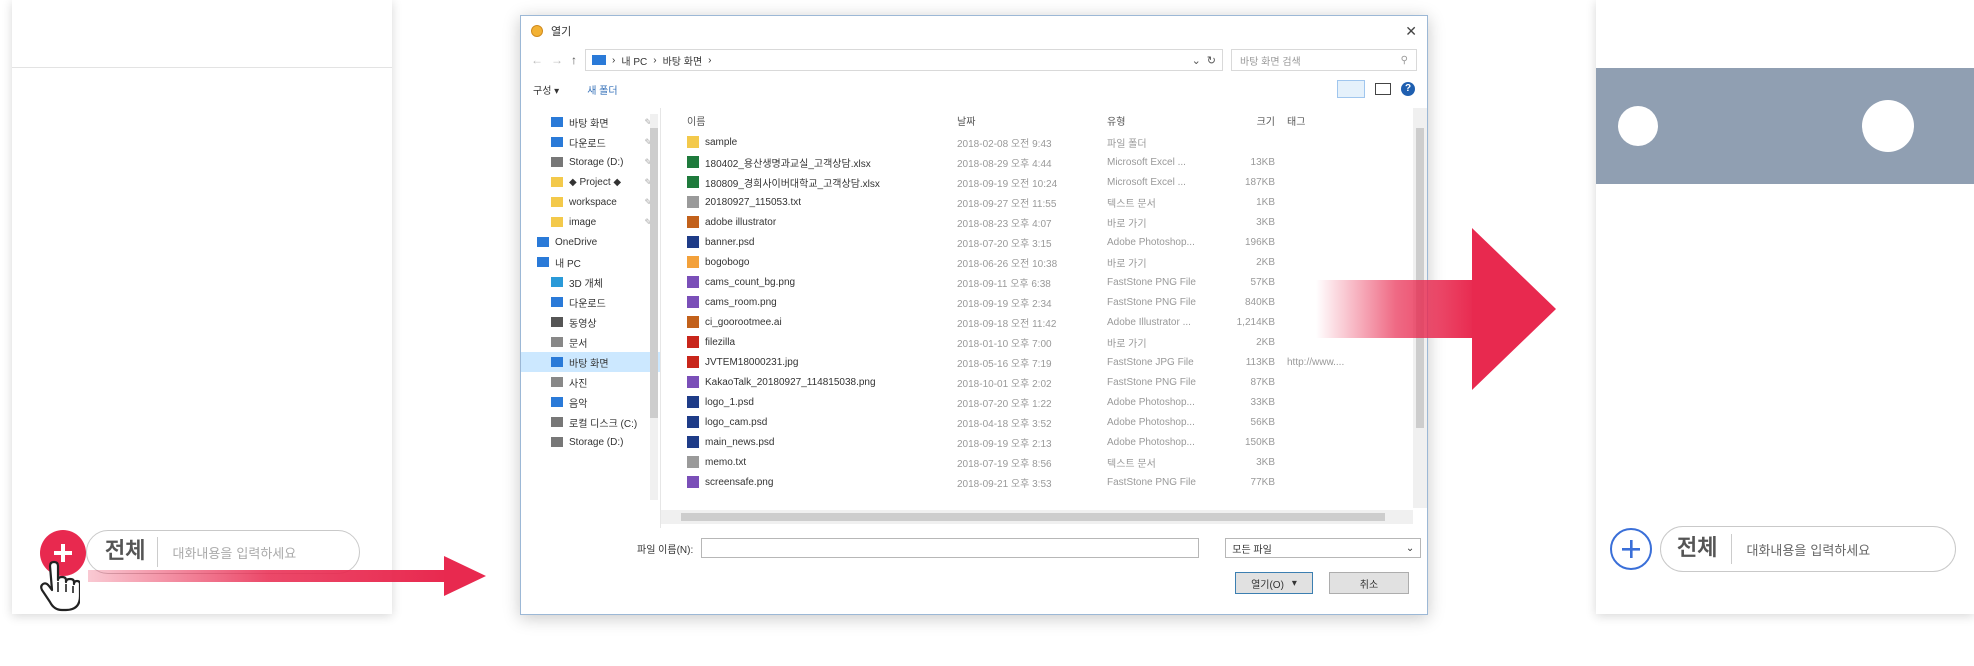 The width and height of the screenshot is (1974, 666). I want to click on breadcrumb-folder: 바탕 화면, so click(683, 60).